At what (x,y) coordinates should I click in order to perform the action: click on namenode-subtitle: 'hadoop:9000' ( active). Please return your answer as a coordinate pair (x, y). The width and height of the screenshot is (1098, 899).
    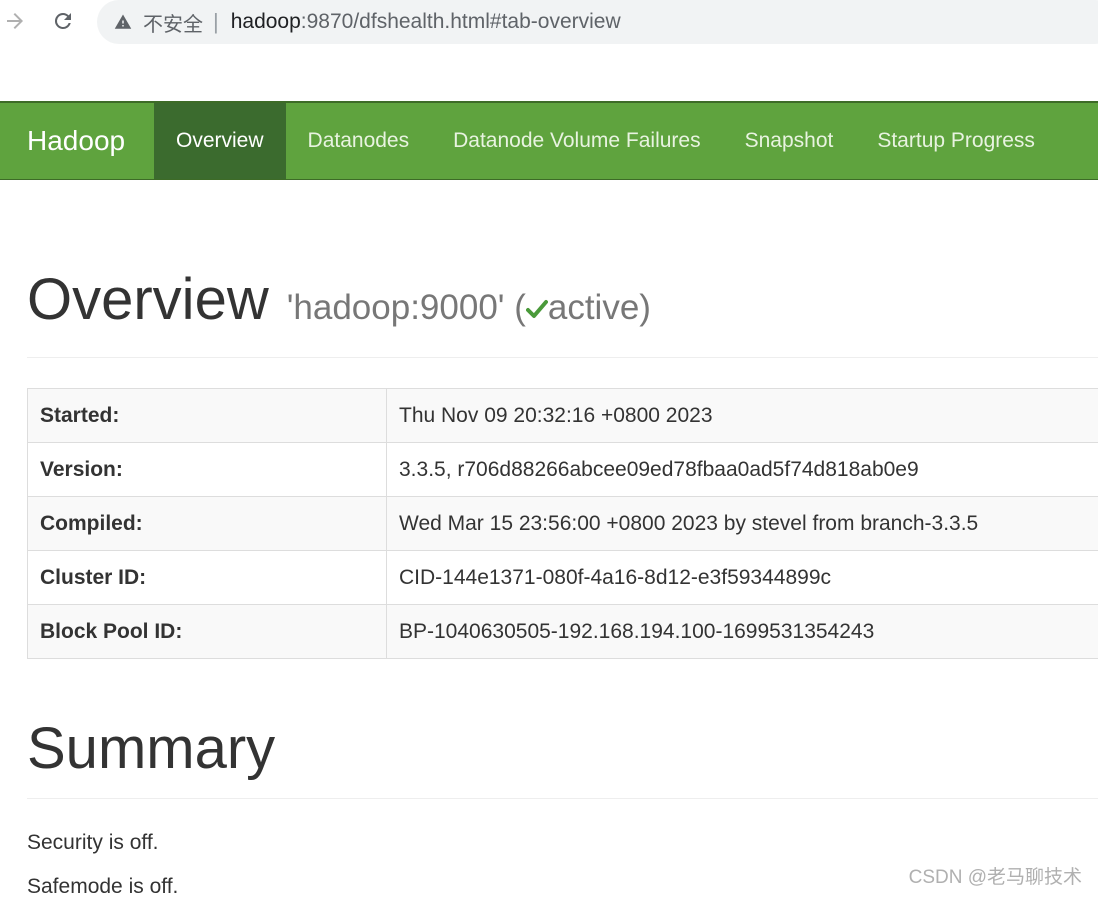
    Looking at the image, I should click on (469, 308).